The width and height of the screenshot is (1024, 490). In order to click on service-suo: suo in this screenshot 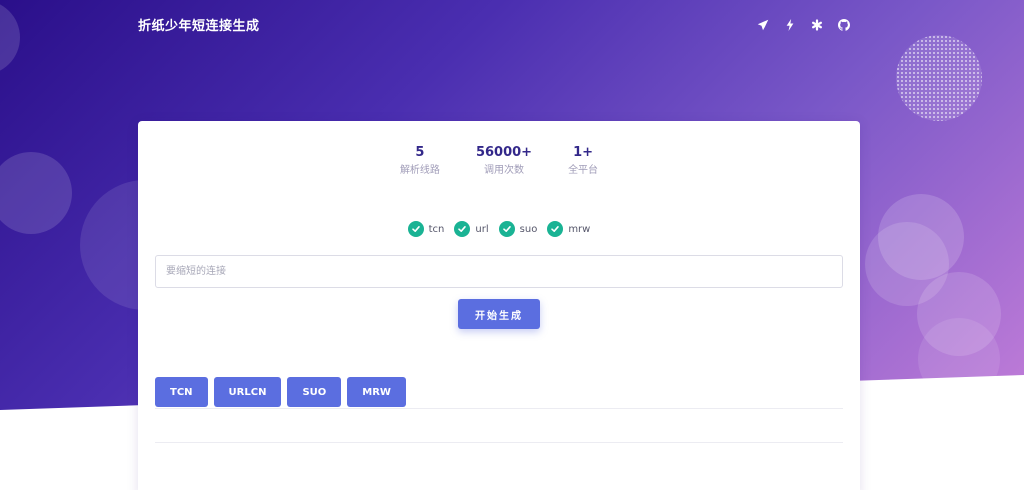, I will do `click(518, 229)`.